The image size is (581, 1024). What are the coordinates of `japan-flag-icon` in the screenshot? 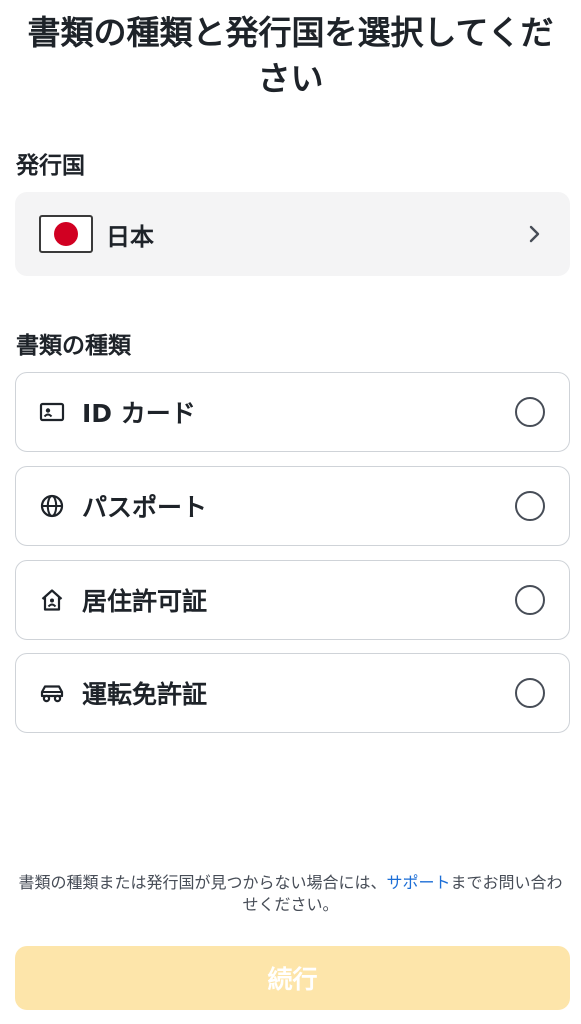 It's located at (66, 234).